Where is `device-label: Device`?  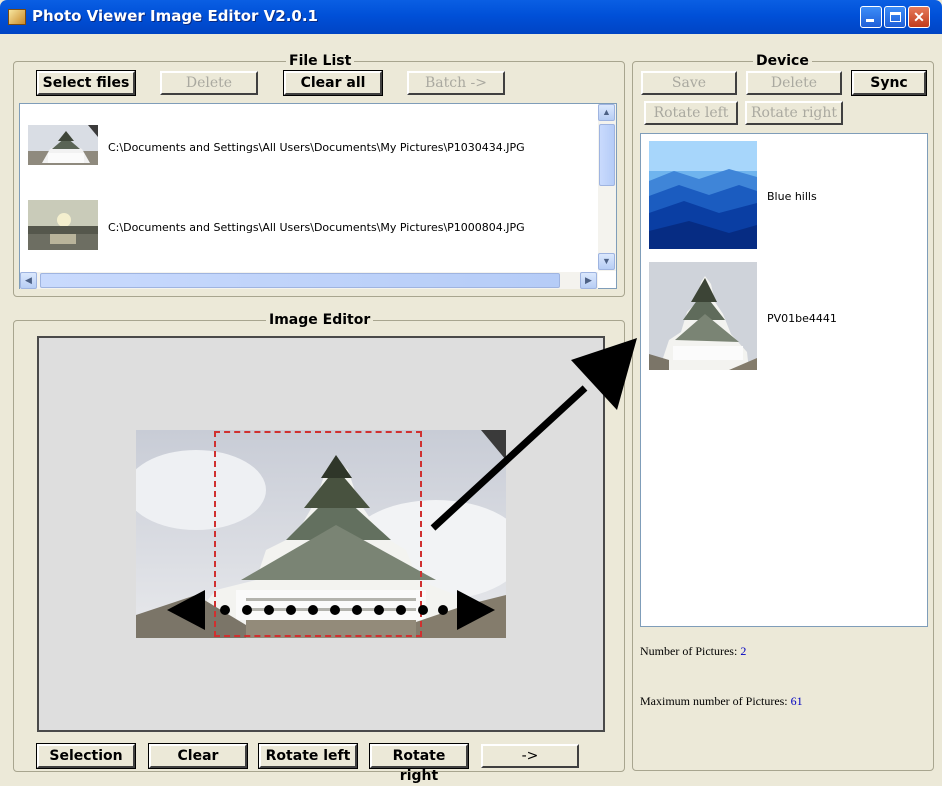
device-label: Device is located at coordinates (782, 61).